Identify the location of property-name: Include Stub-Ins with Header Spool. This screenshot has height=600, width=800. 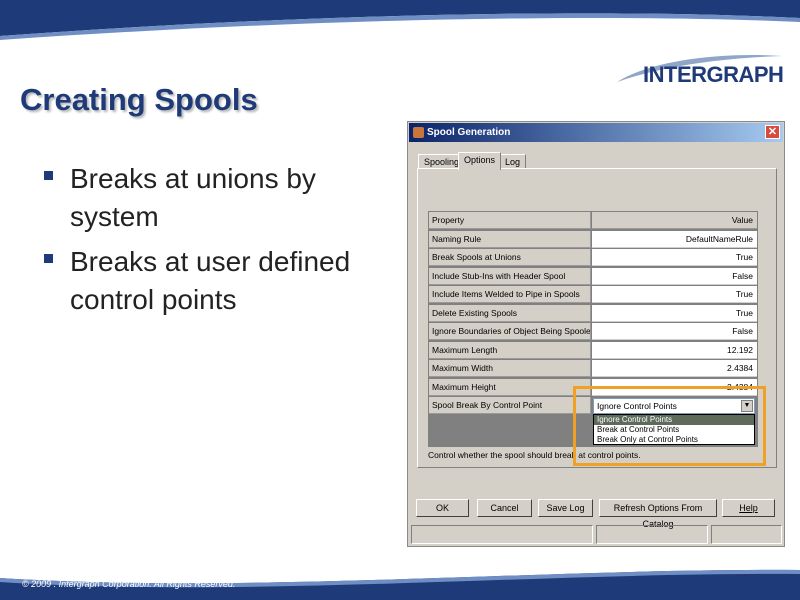
(510, 276).